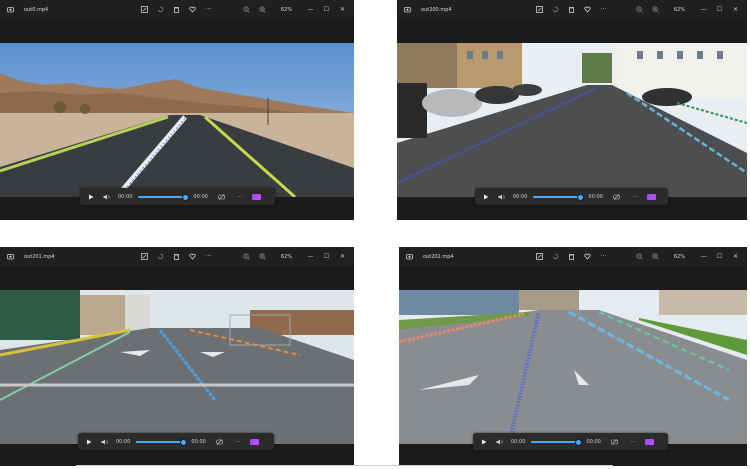 The width and height of the screenshot is (750, 469). What do you see at coordinates (36, 9) in the screenshot?
I see `file-name: out0.mp4` at bounding box center [36, 9].